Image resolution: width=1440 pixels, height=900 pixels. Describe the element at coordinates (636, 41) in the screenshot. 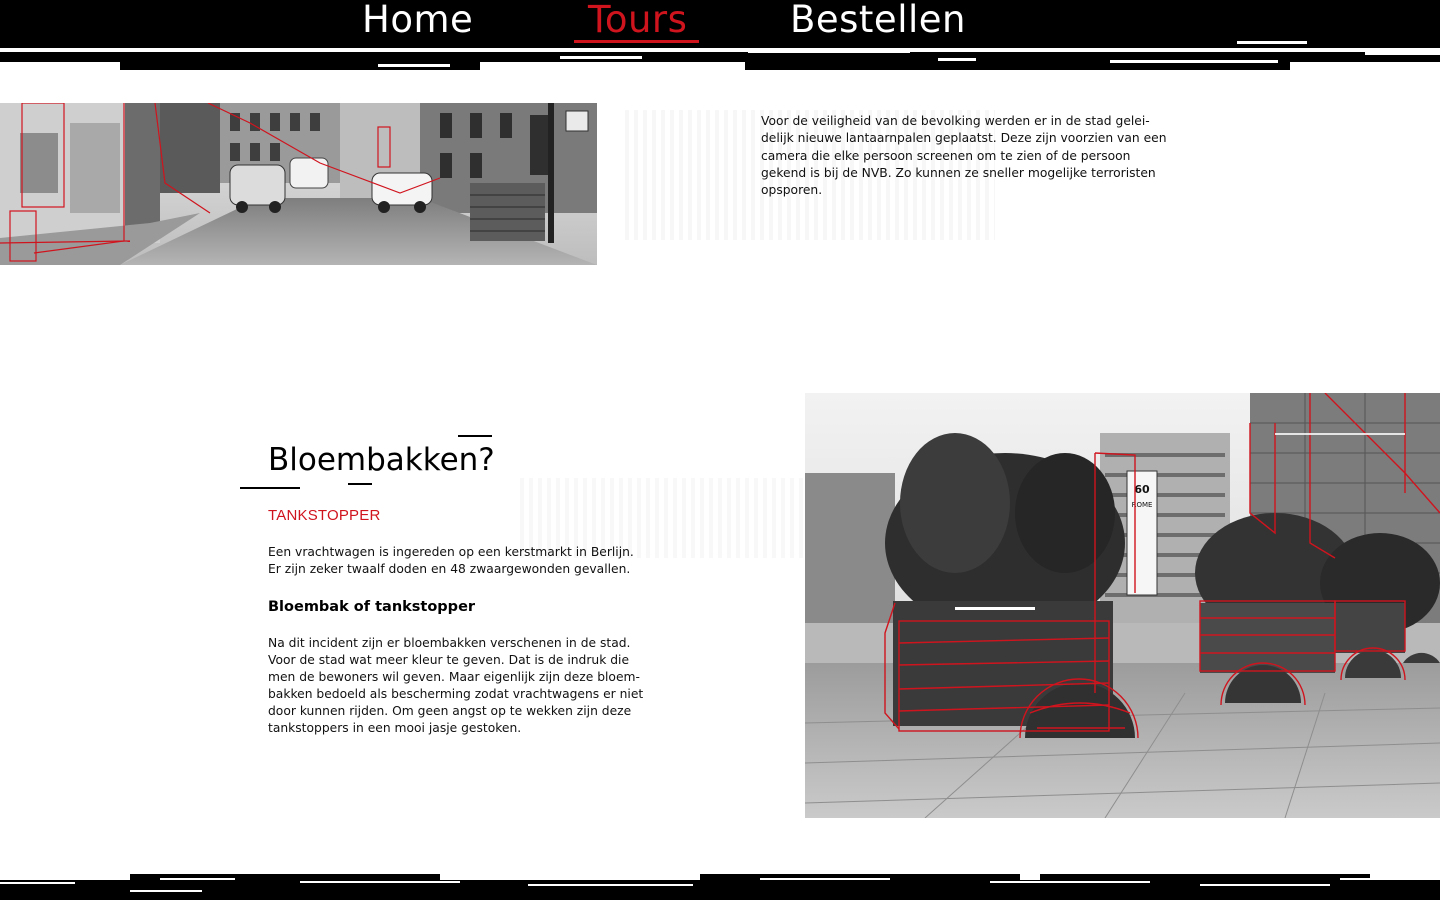

I see `nav-active-underline` at that location.